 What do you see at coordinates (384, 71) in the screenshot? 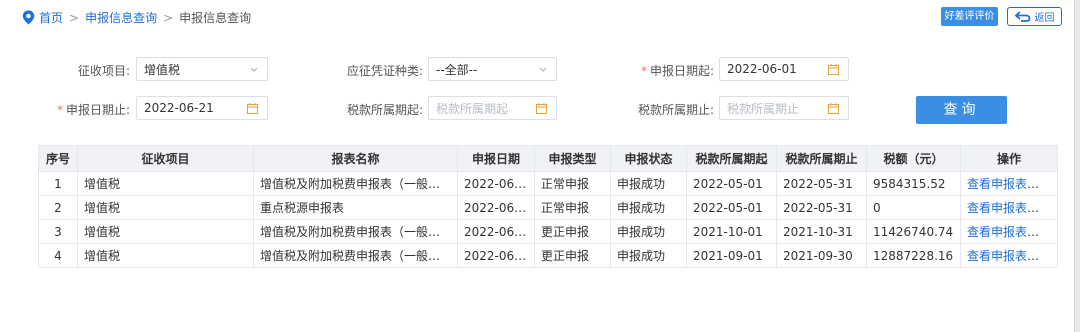
I see `voucher-type-label: 应征凭证种类:` at bounding box center [384, 71].